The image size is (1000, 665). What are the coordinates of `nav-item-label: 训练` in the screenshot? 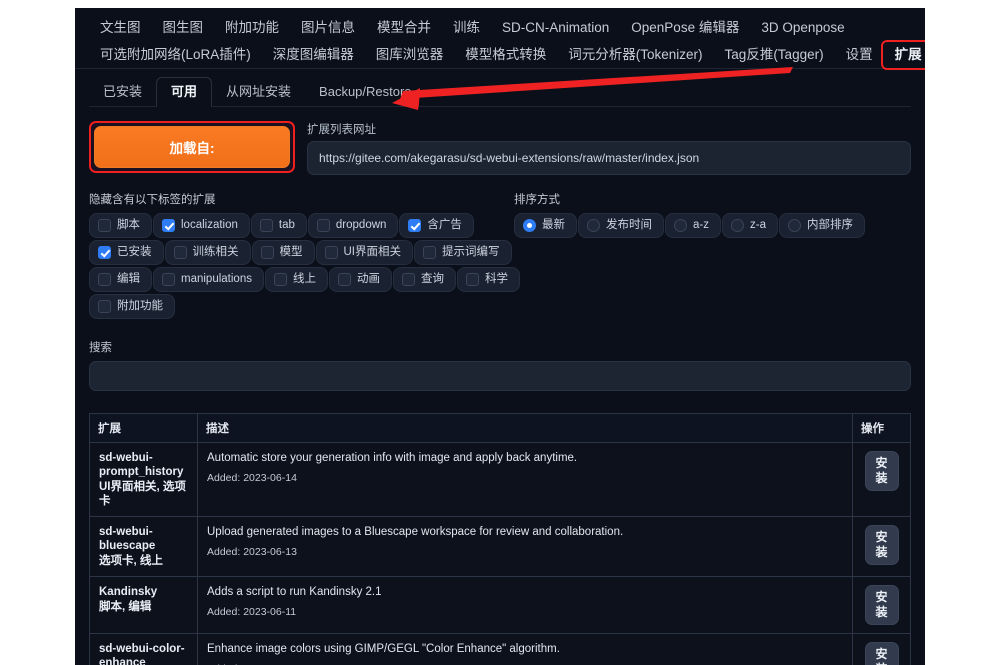 It's located at (466, 27).